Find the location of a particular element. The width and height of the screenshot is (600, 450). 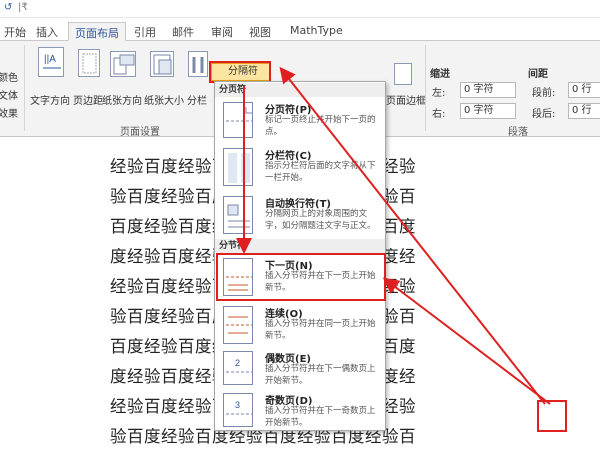

tab-page-layout: 页面布局 is located at coordinates (97, 31).